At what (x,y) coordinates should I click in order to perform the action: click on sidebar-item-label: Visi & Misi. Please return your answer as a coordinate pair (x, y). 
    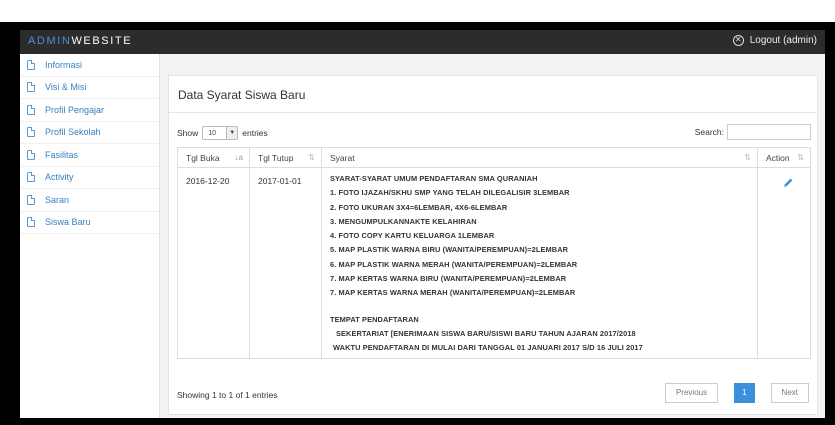
    Looking at the image, I should click on (66, 87).